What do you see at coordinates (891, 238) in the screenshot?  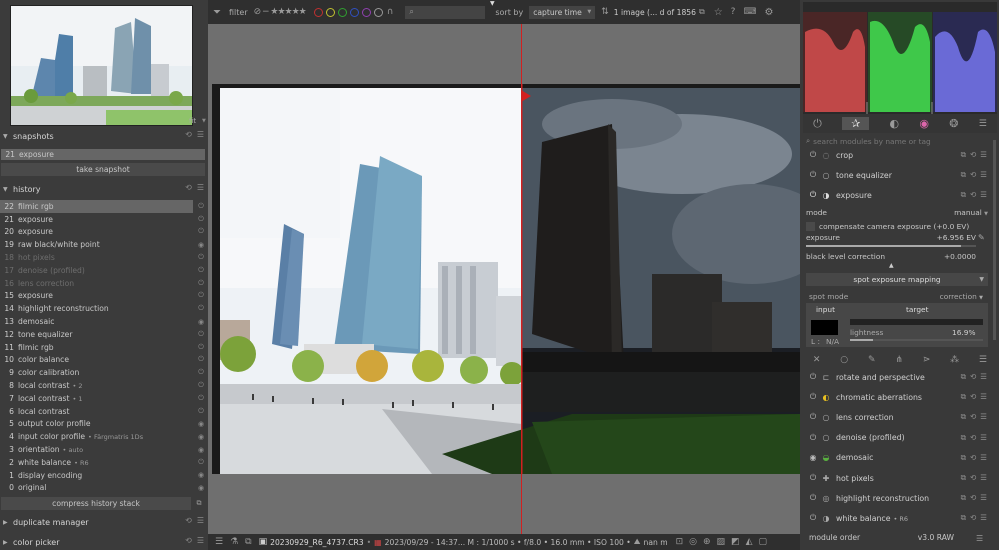 I see `exposure-slider-row: exposure +6.956 EV` at bounding box center [891, 238].